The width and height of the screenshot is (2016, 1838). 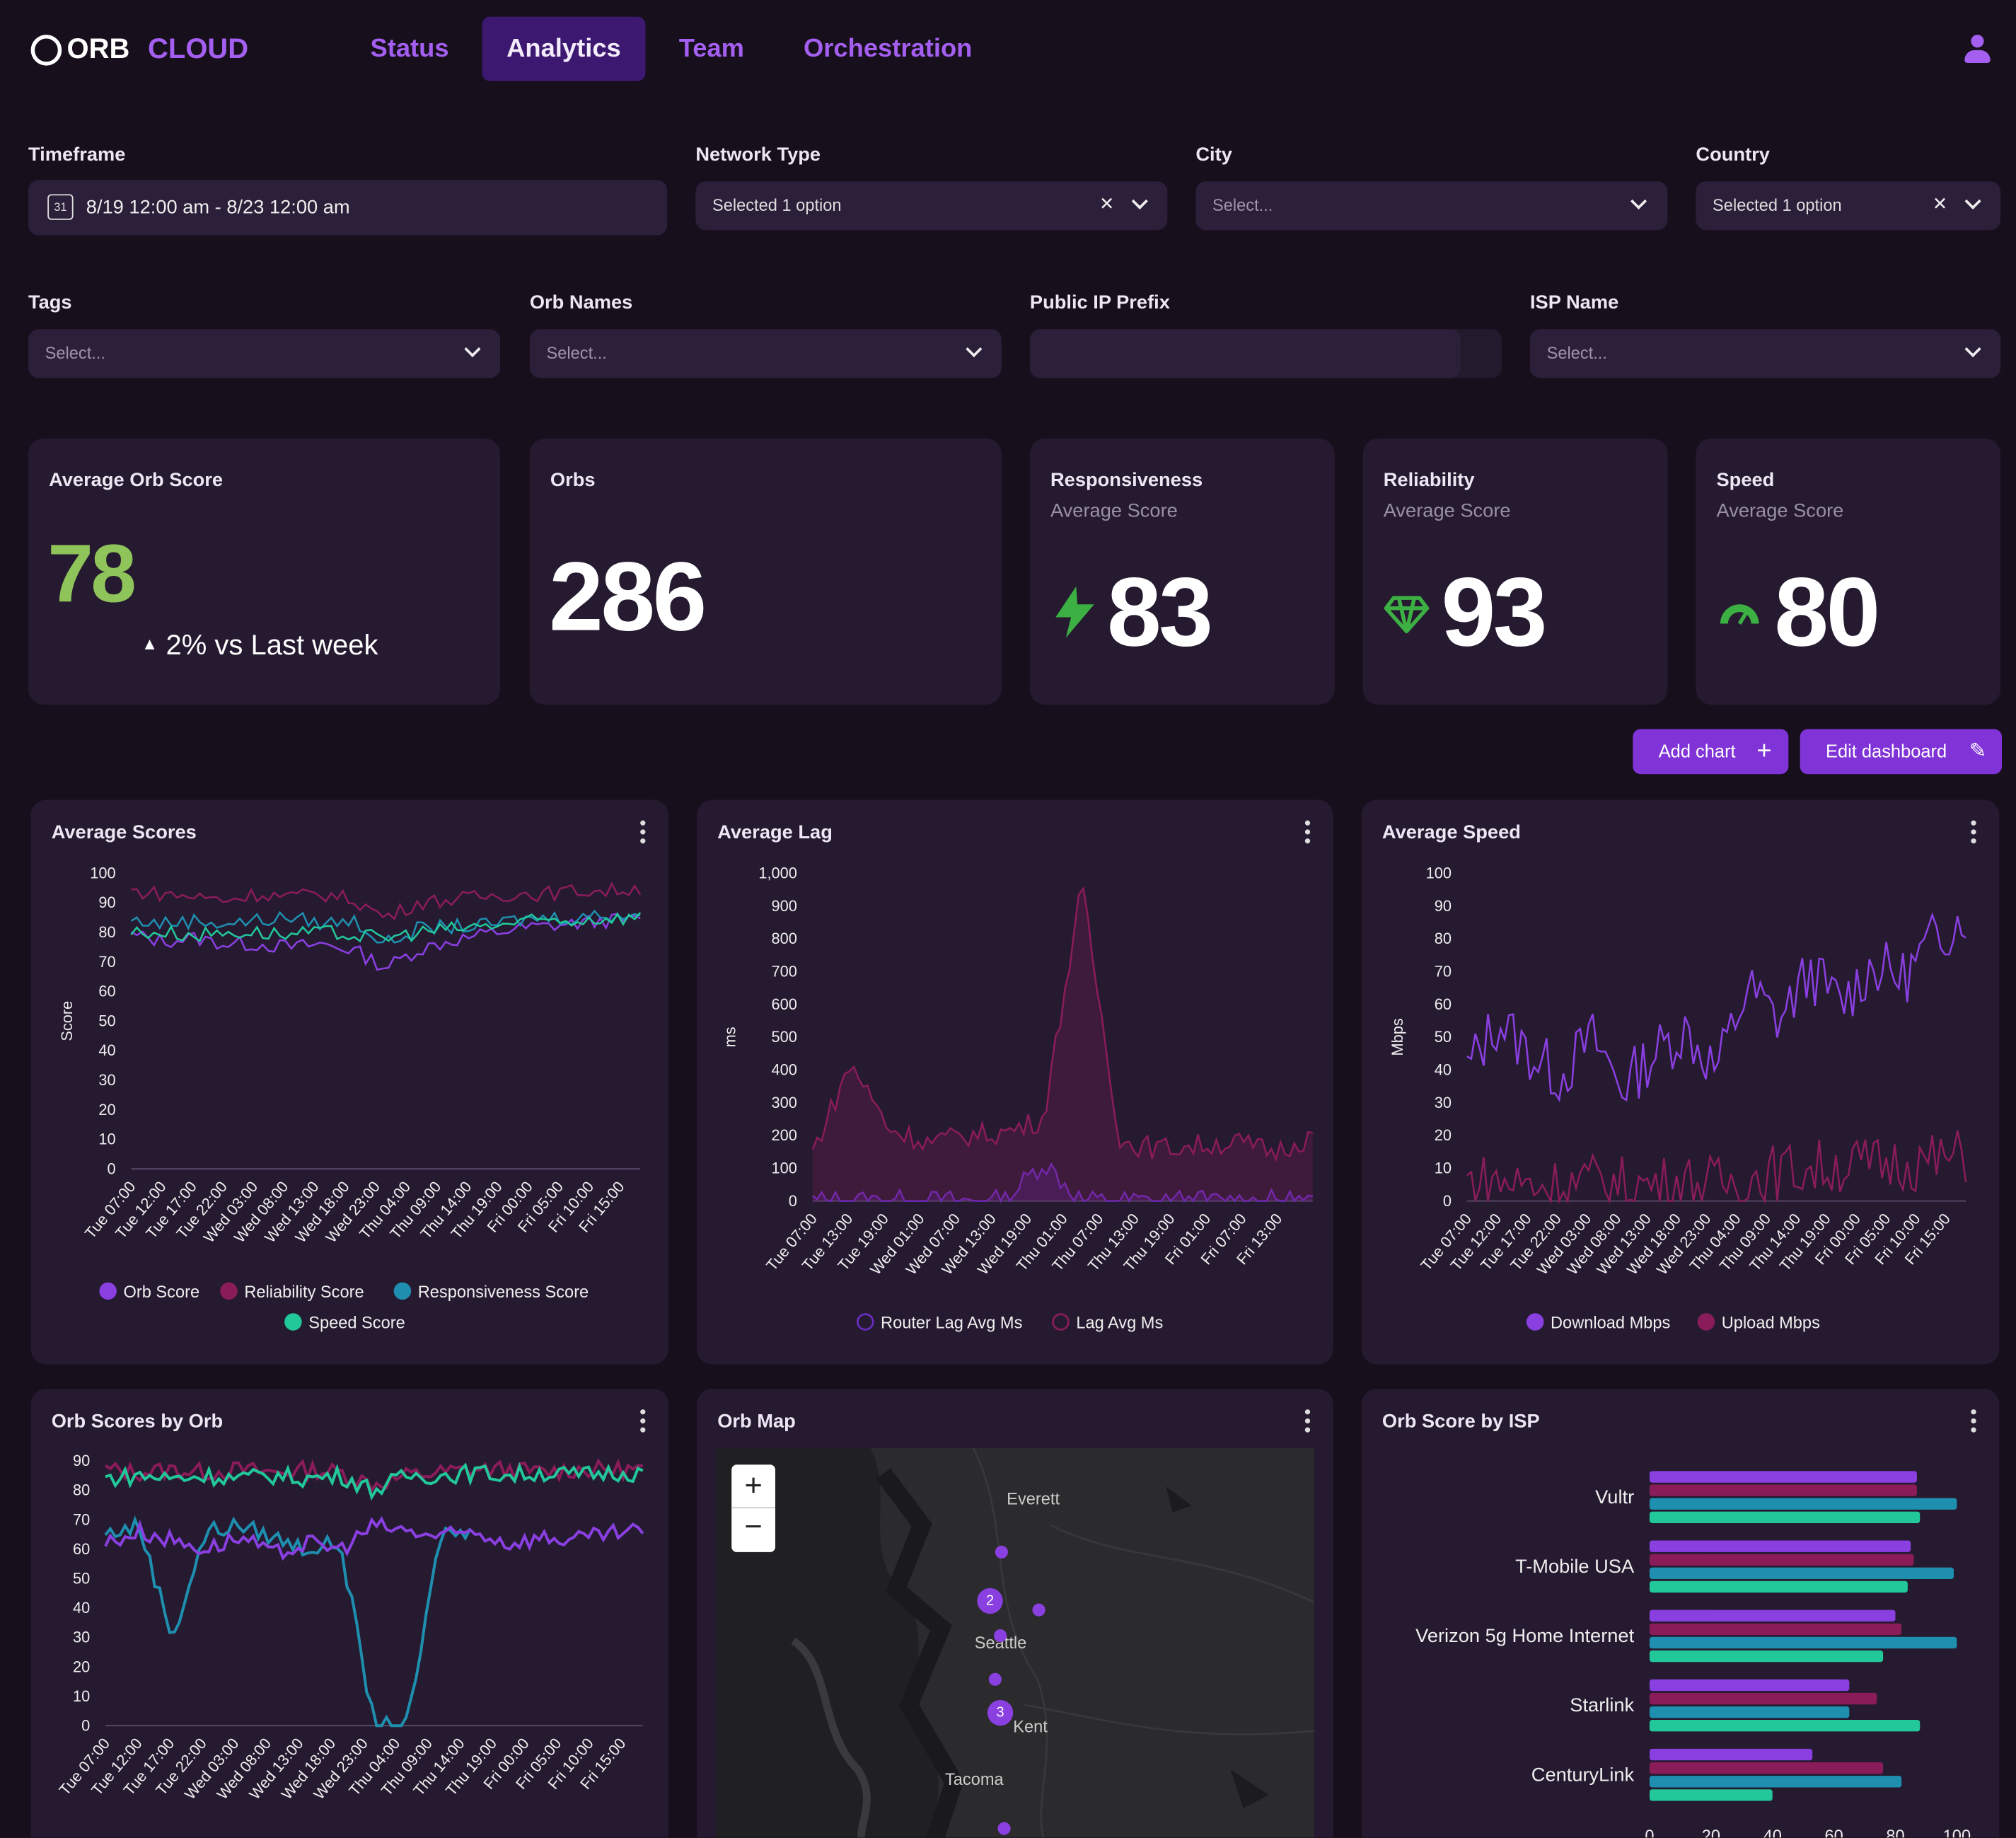 What do you see at coordinates (409, 49) in the screenshot?
I see `nav-status: Status` at bounding box center [409, 49].